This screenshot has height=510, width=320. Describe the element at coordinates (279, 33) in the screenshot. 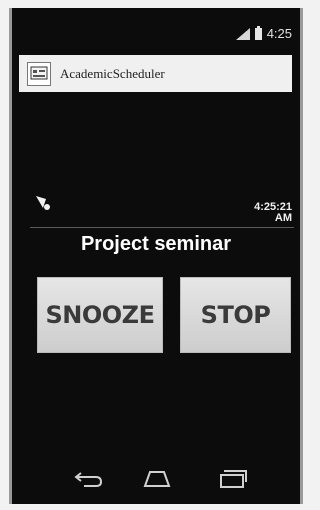

I see `status-time: 4:25` at that location.